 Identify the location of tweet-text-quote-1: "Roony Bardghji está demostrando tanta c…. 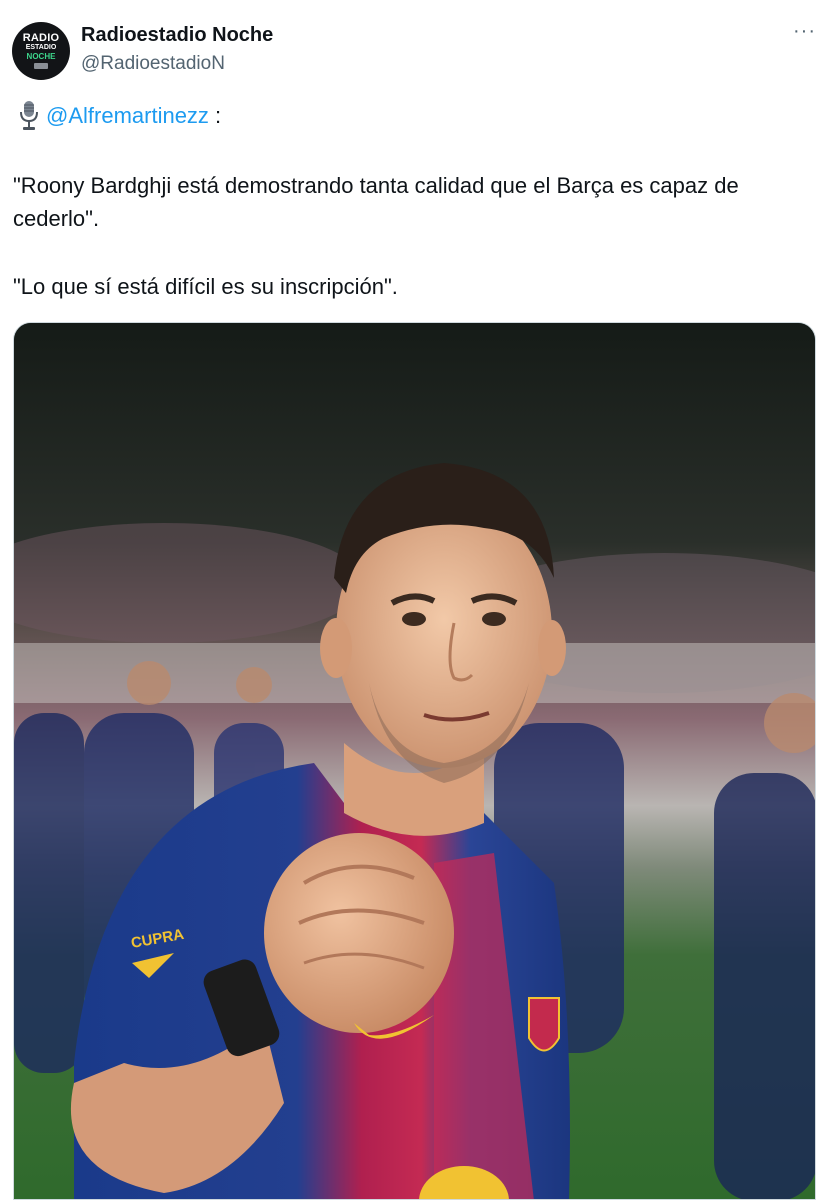
(376, 202).